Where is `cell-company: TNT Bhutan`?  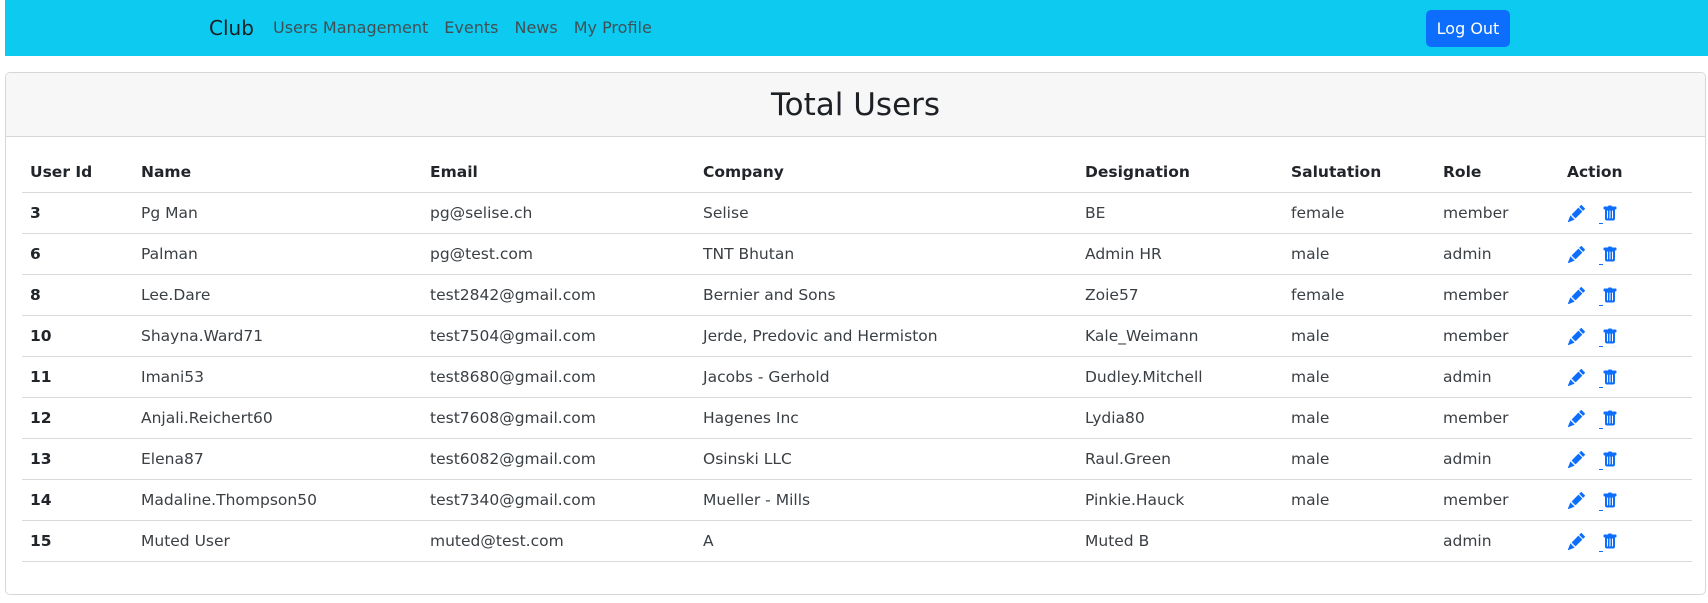 cell-company: TNT Bhutan is located at coordinates (886, 254).